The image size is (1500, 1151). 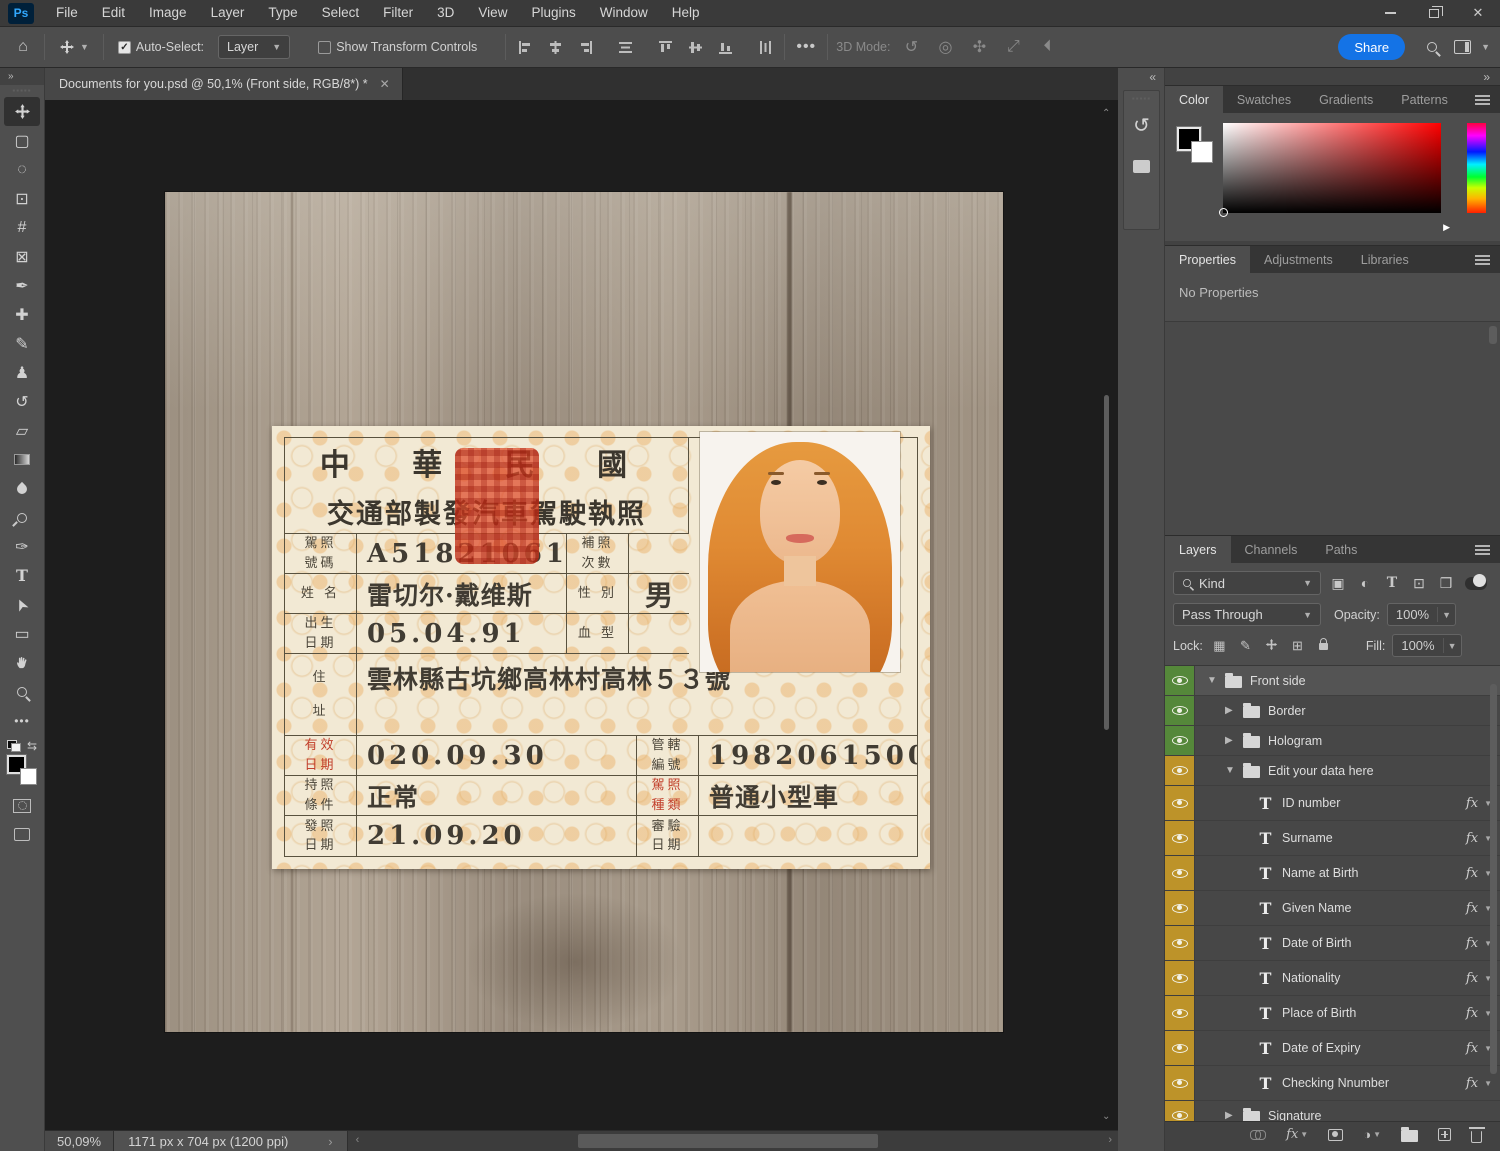 I want to click on align-top-button, so click(x=665, y=47).